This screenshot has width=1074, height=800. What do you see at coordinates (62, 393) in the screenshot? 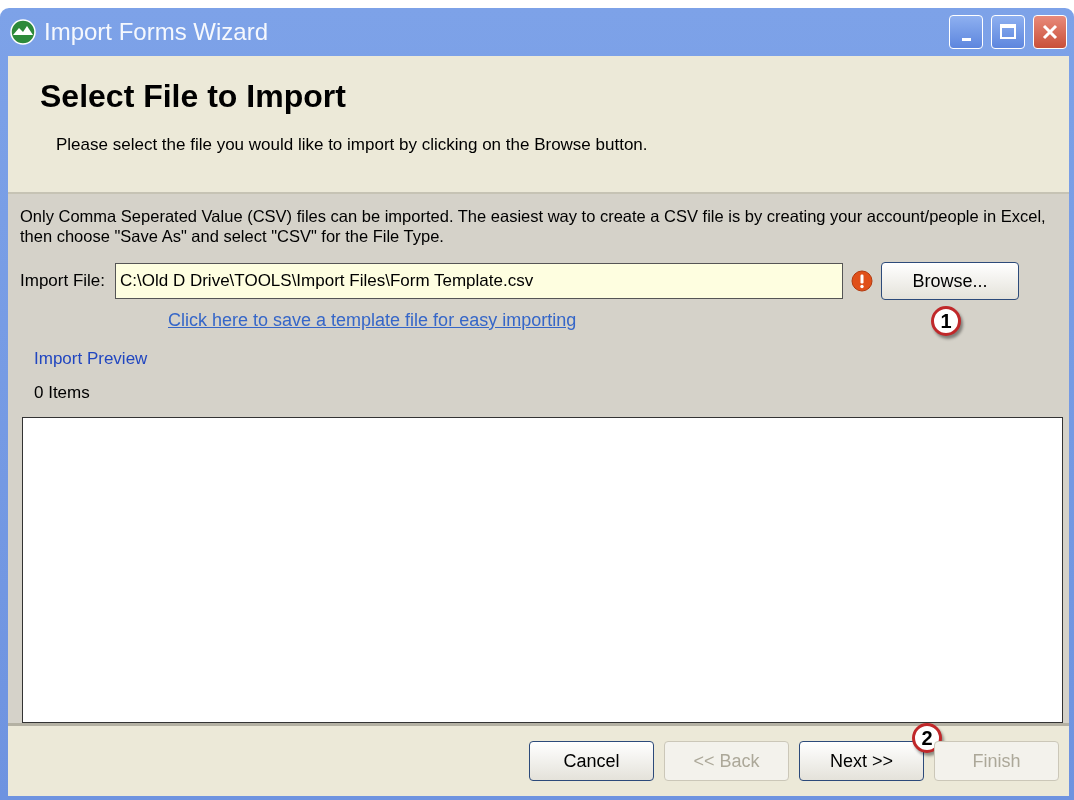
I see `item-count: 0 Items` at bounding box center [62, 393].